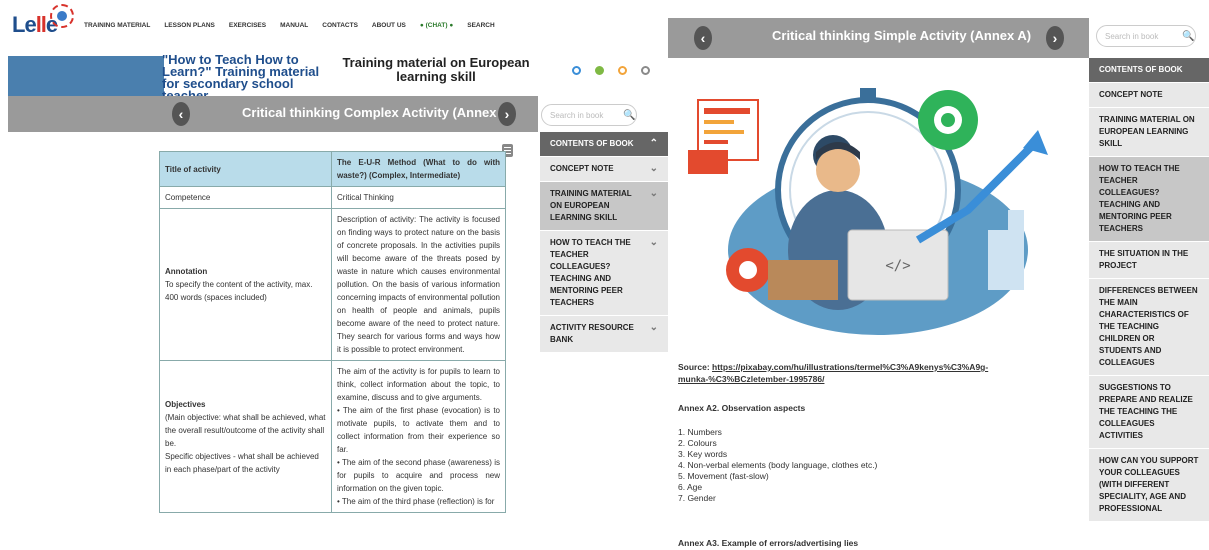  I want to click on nav-search: SEARCH, so click(480, 25).